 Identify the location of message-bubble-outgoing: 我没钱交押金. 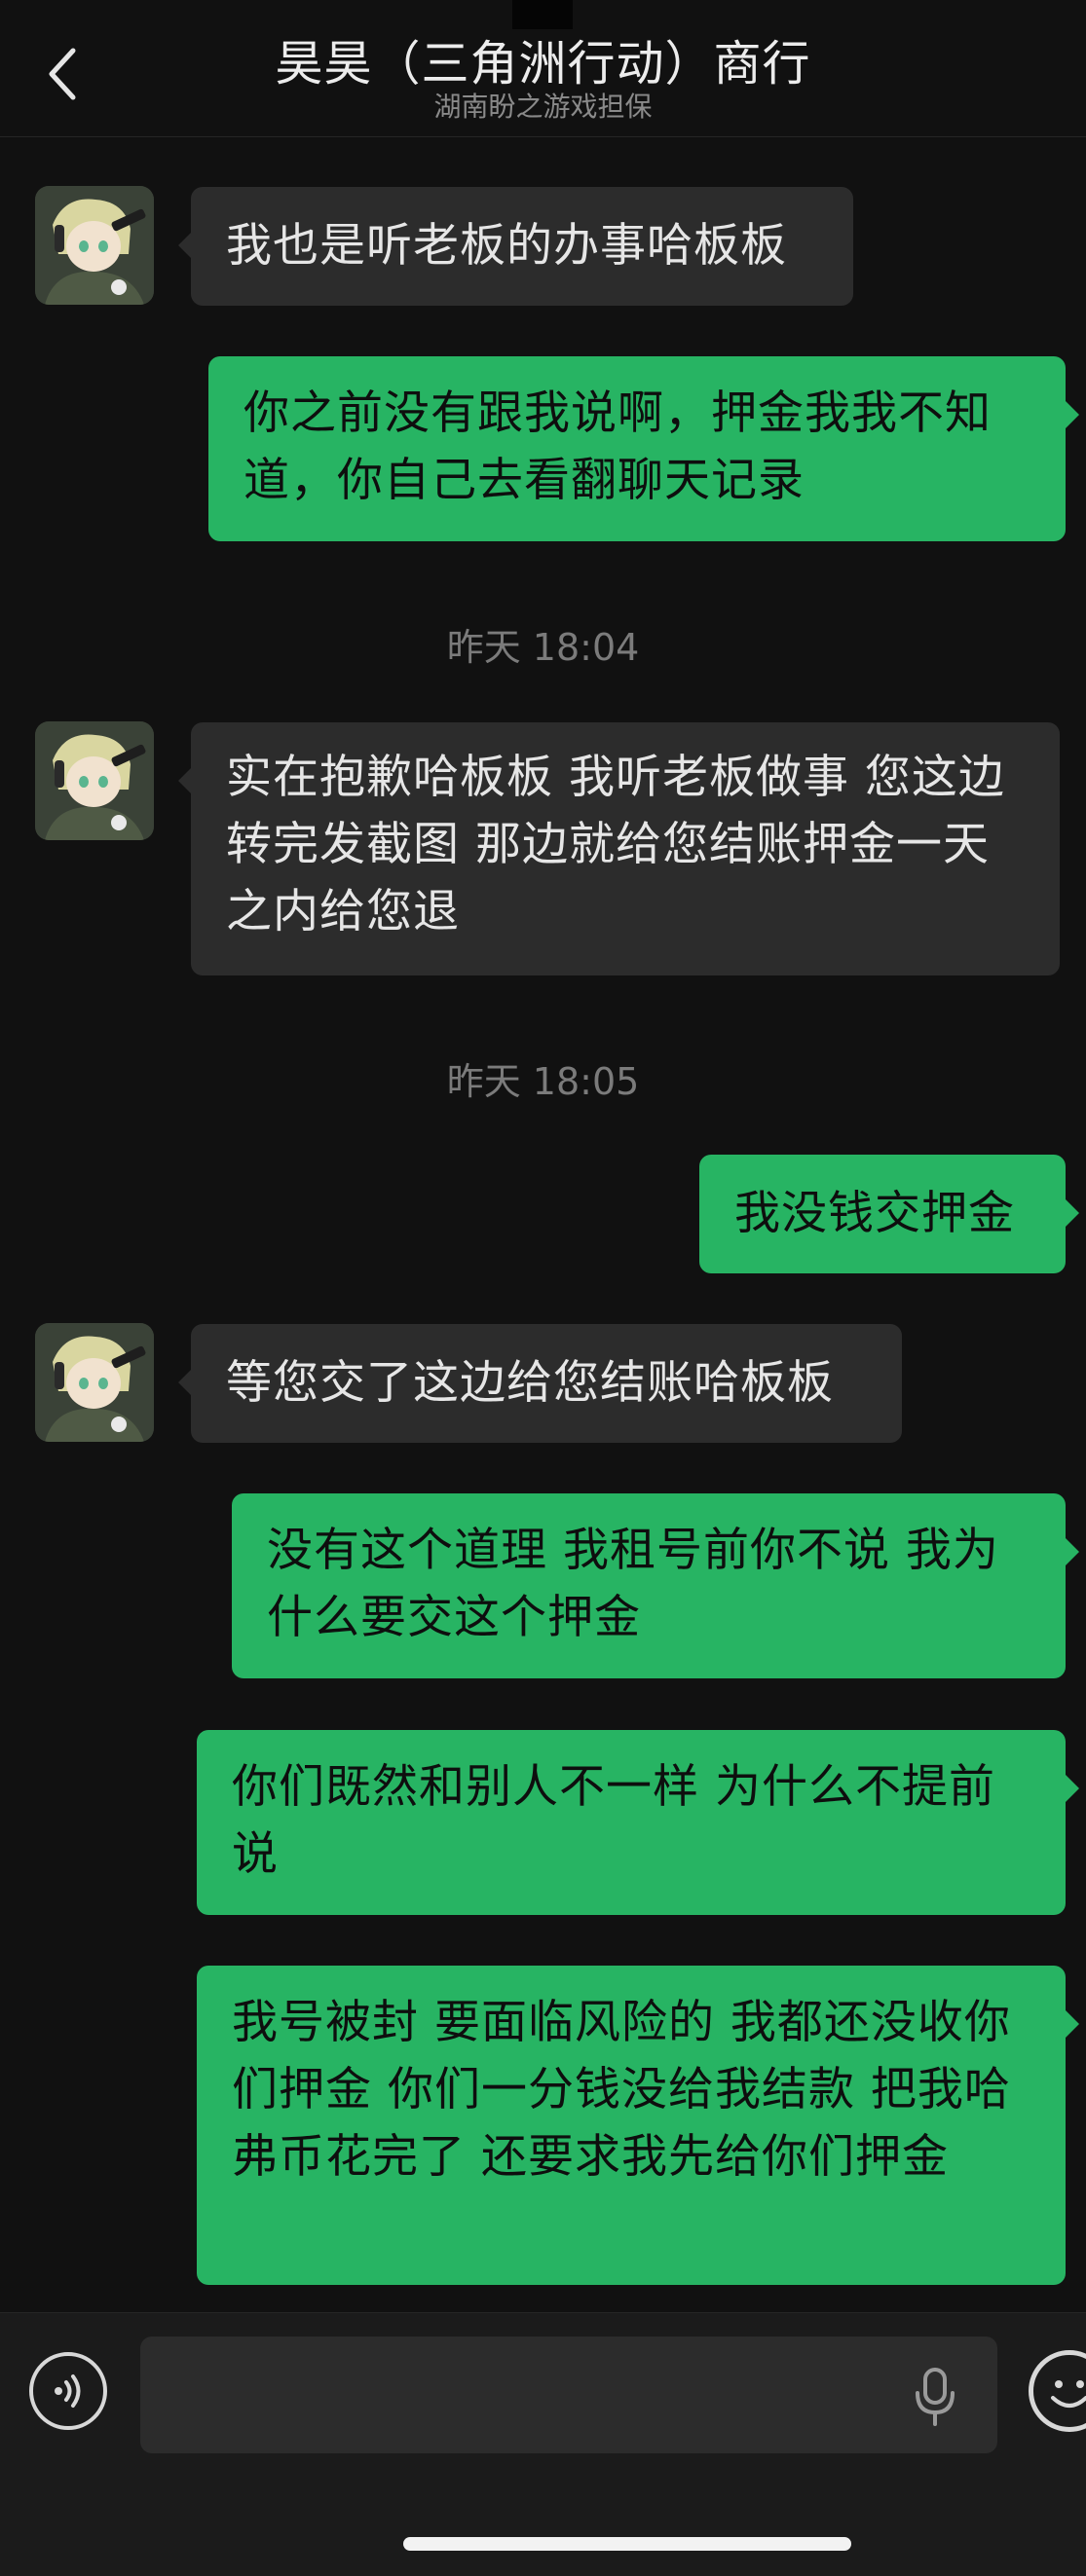
(882, 1214).